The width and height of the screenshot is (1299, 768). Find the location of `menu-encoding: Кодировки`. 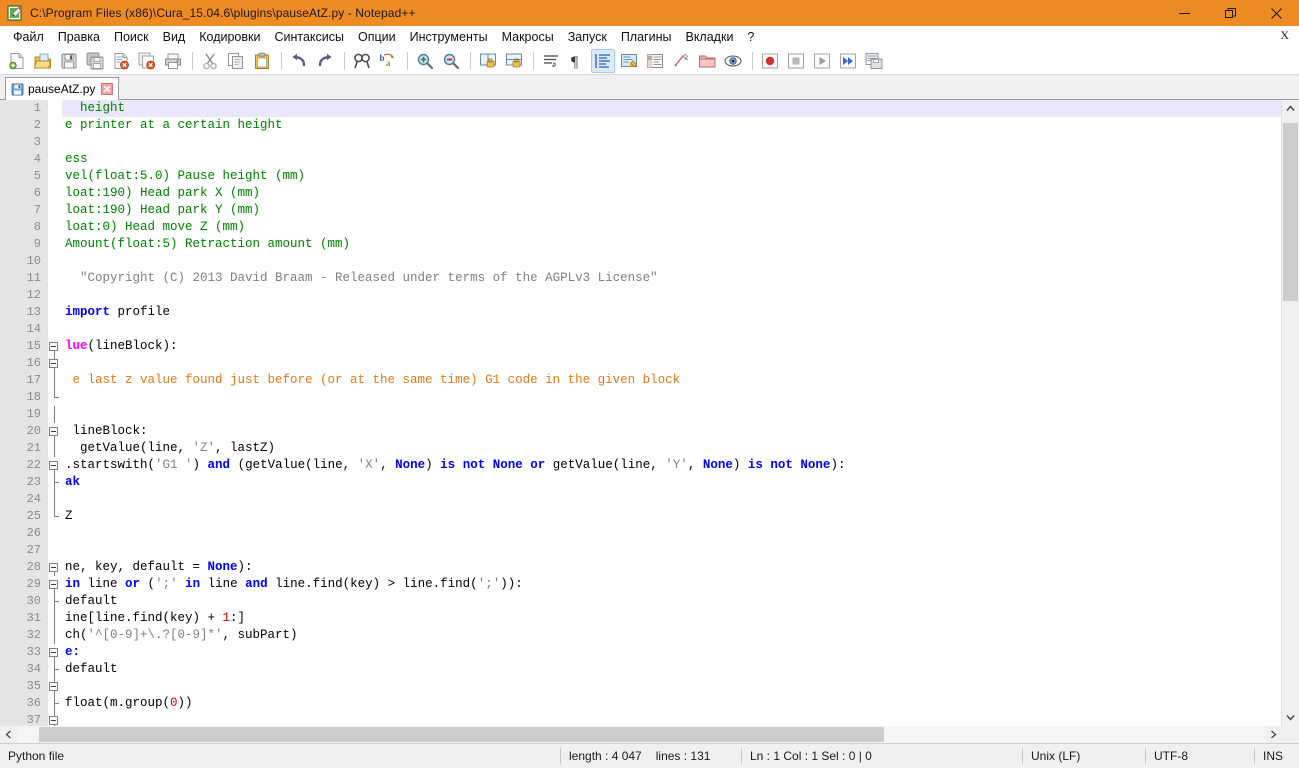

menu-encoding: Кодировки is located at coordinates (229, 37).